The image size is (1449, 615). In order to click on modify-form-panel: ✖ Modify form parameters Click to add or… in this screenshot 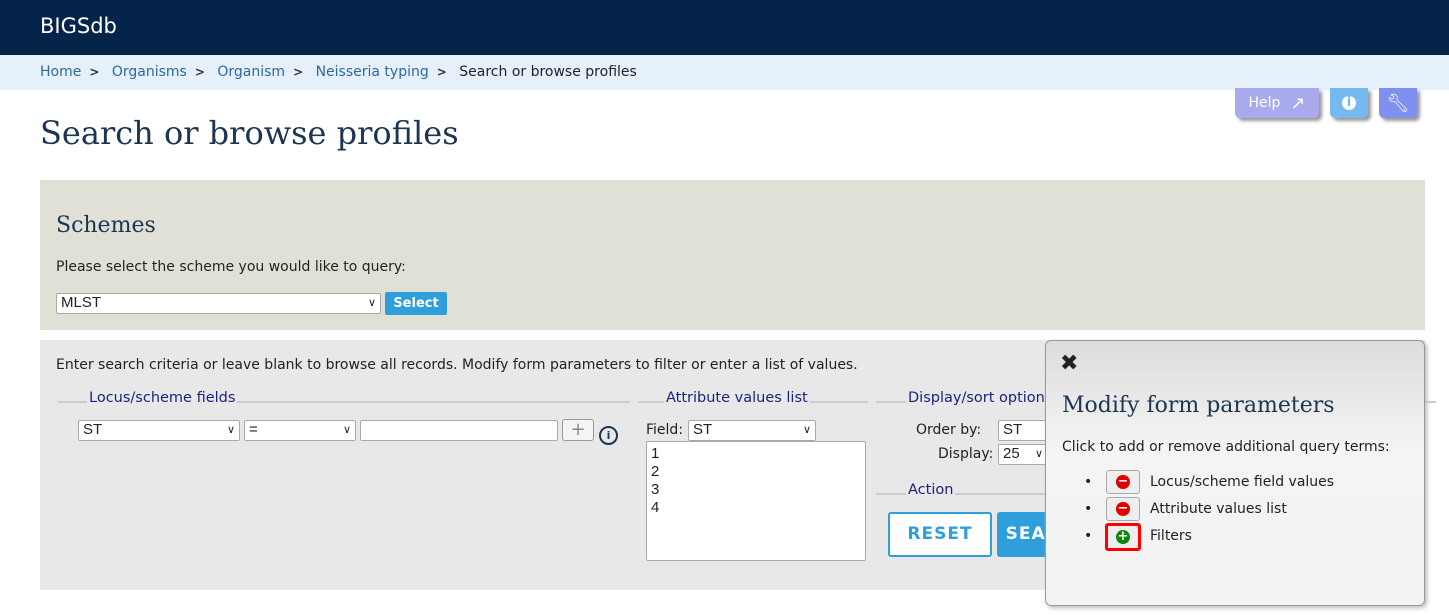, I will do `click(1235, 473)`.